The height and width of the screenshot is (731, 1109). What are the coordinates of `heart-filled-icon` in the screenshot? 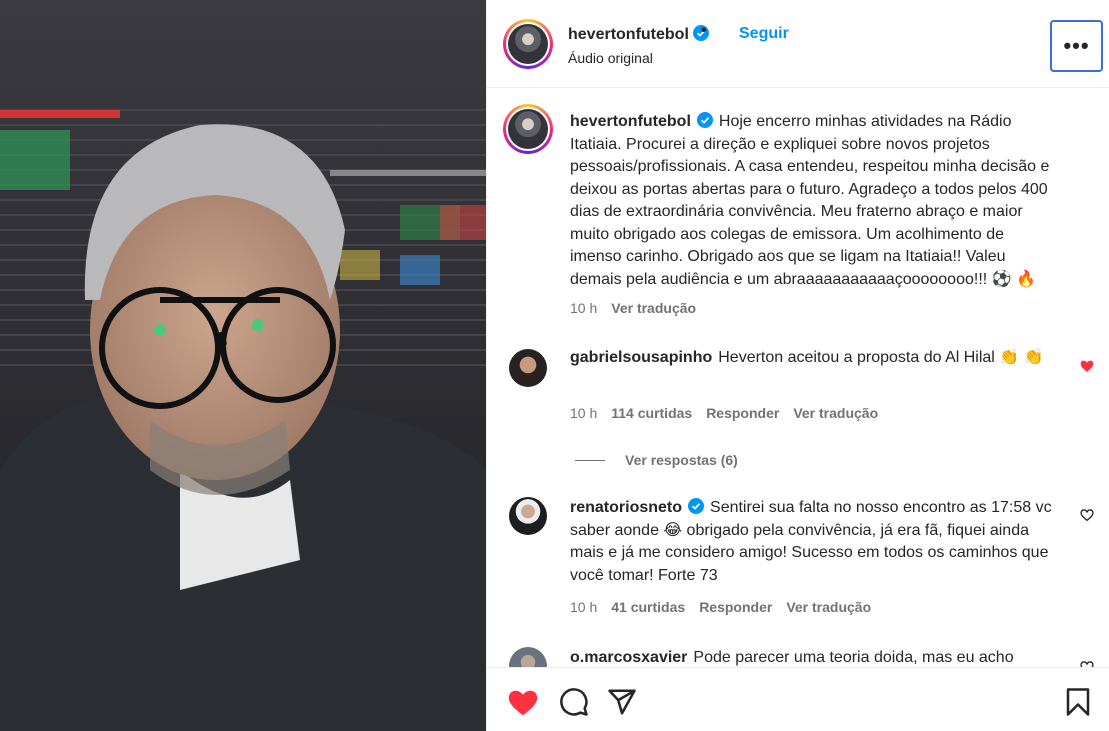 It's located at (523, 702).